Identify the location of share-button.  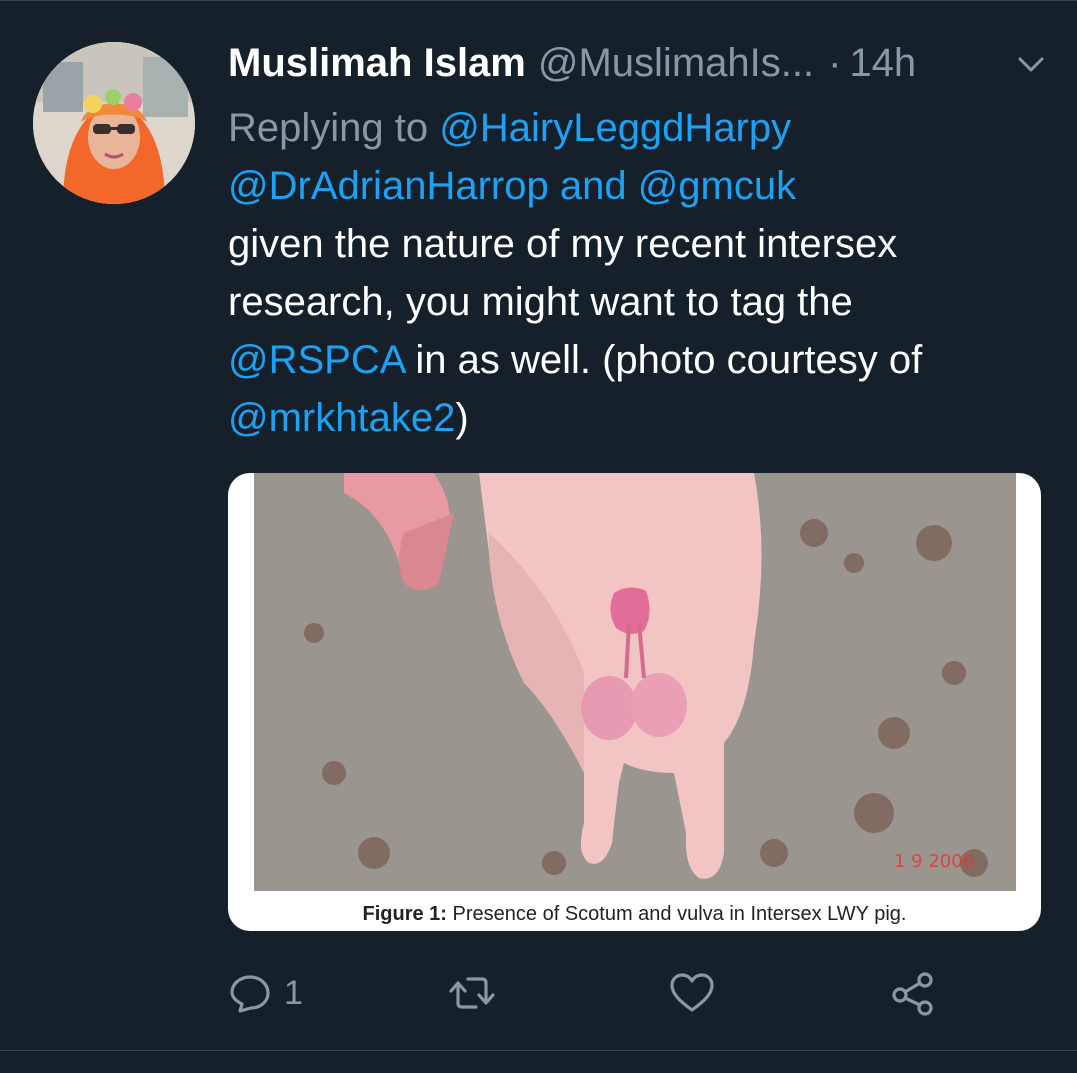
(912, 993).